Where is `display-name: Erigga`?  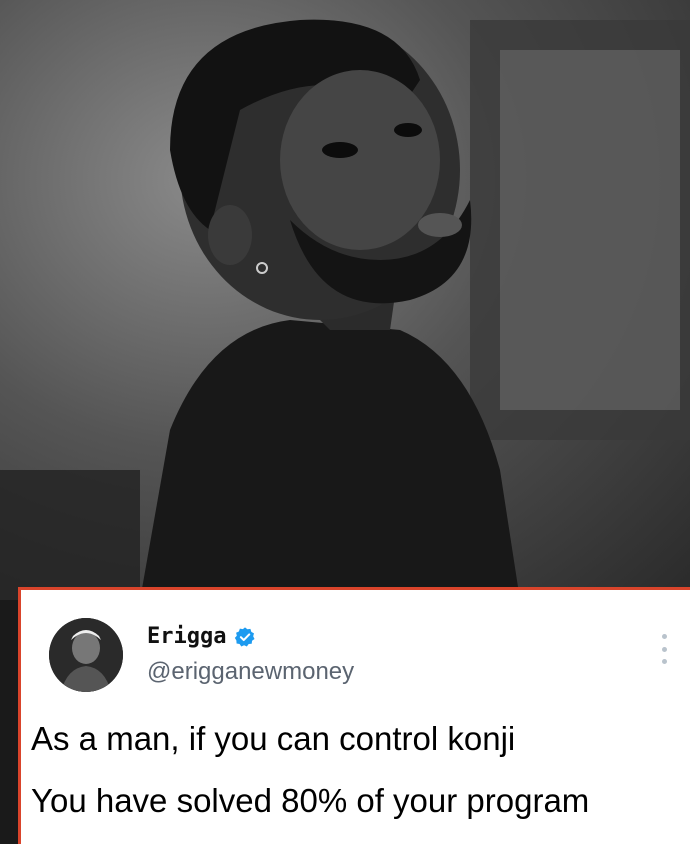 display-name: Erigga is located at coordinates (186, 636).